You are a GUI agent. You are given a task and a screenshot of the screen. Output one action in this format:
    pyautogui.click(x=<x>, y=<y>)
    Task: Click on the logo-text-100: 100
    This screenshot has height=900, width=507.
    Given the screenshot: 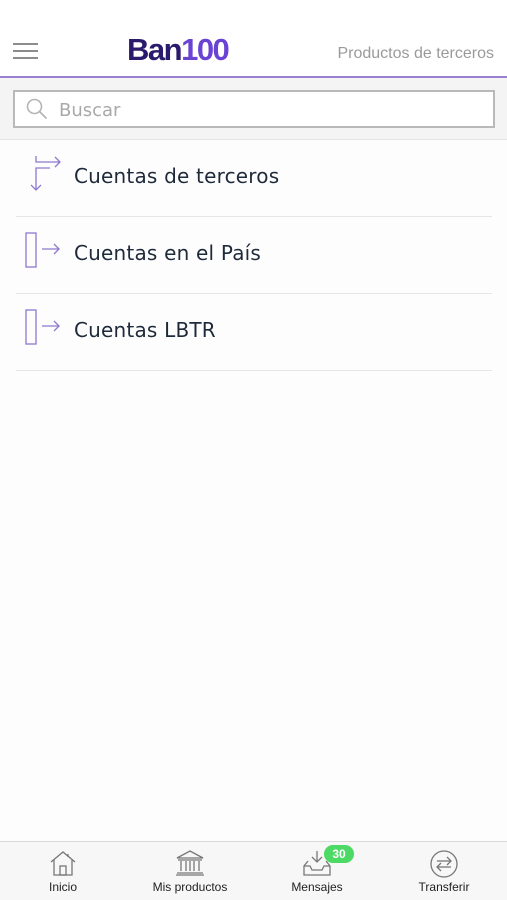 What is the action you would take?
    pyautogui.click(x=205, y=49)
    